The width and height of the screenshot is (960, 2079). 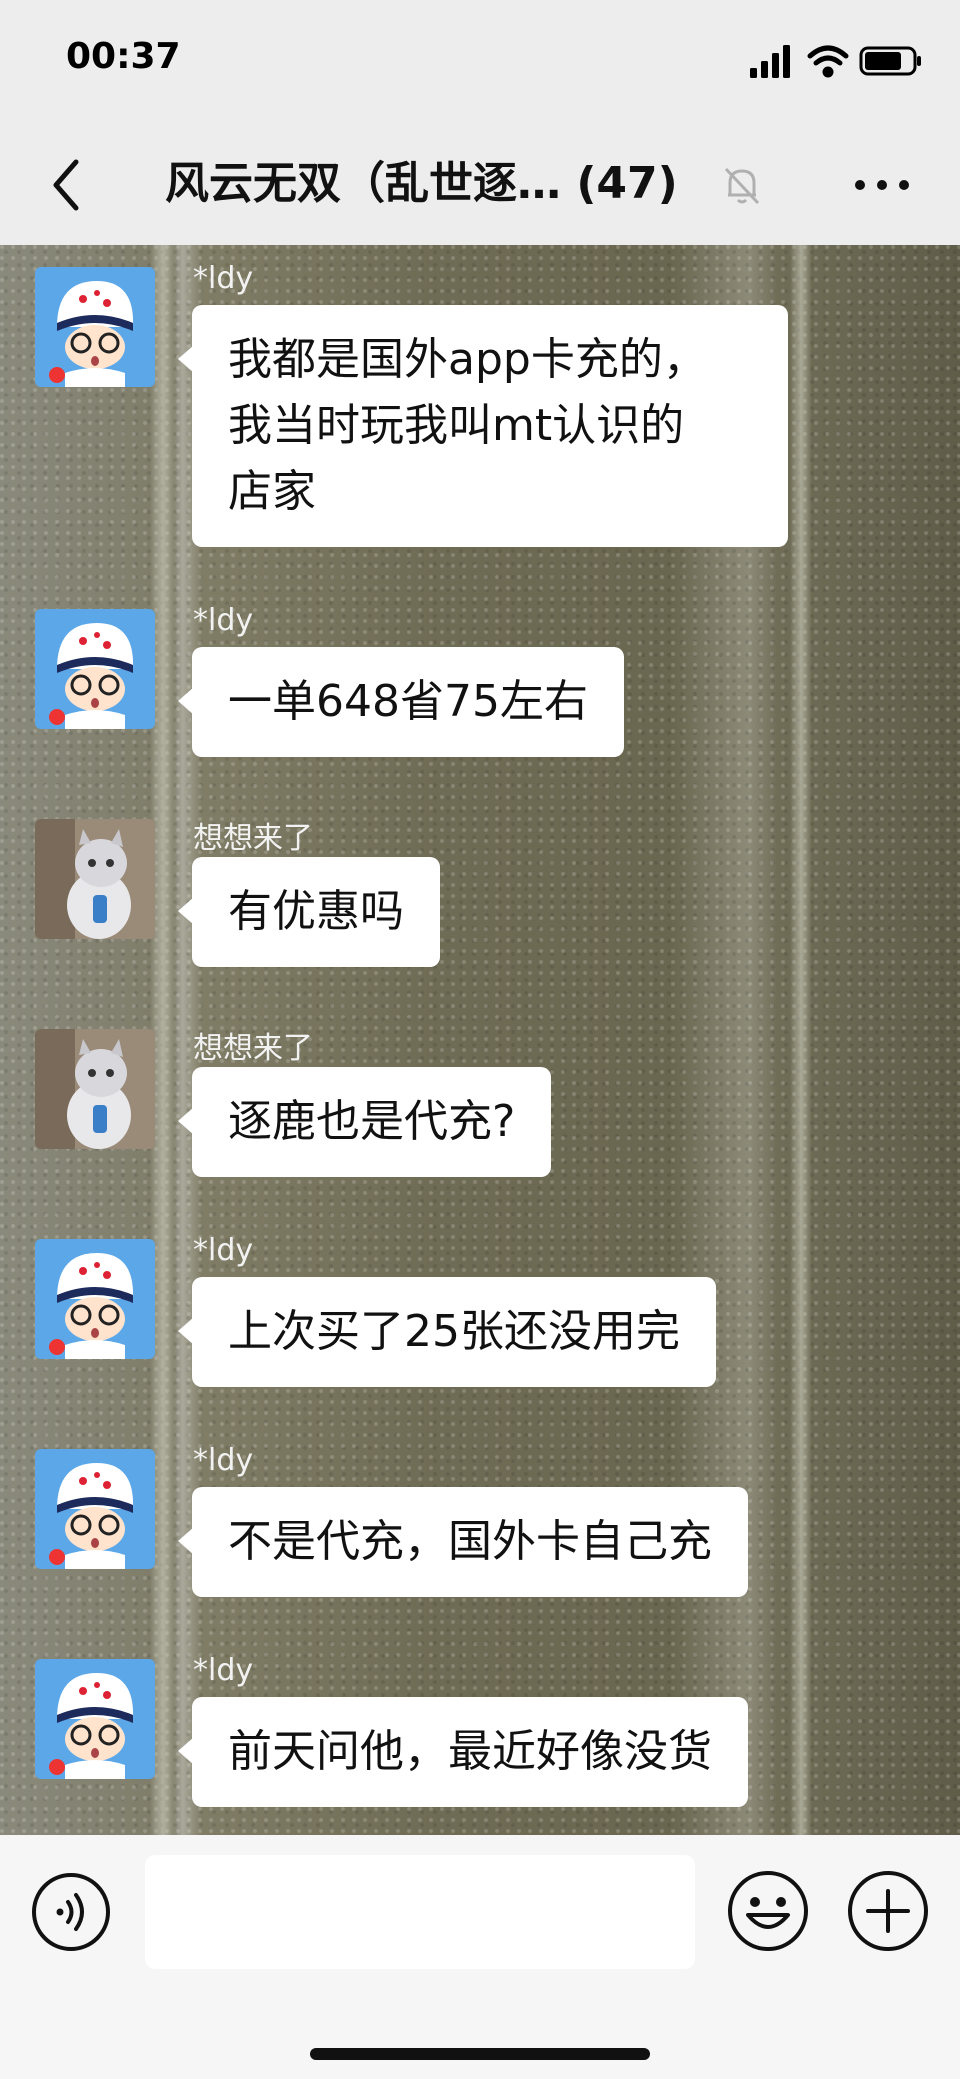 What do you see at coordinates (890, 61) in the screenshot?
I see `battery-icon` at bounding box center [890, 61].